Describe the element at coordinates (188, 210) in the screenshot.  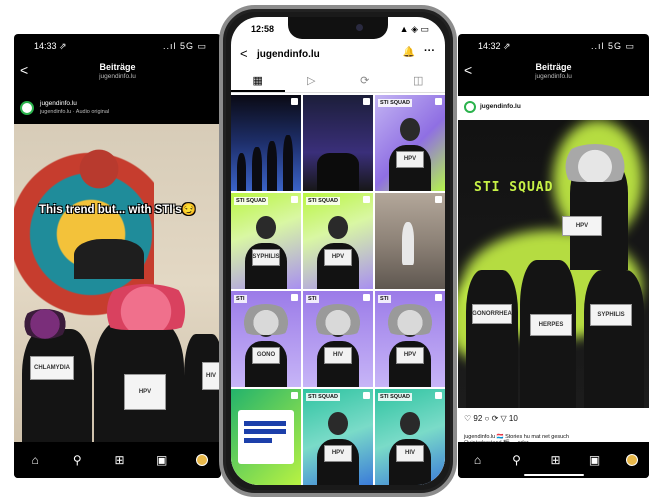
I see `smirk-emoji-icon: 😏` at that location.